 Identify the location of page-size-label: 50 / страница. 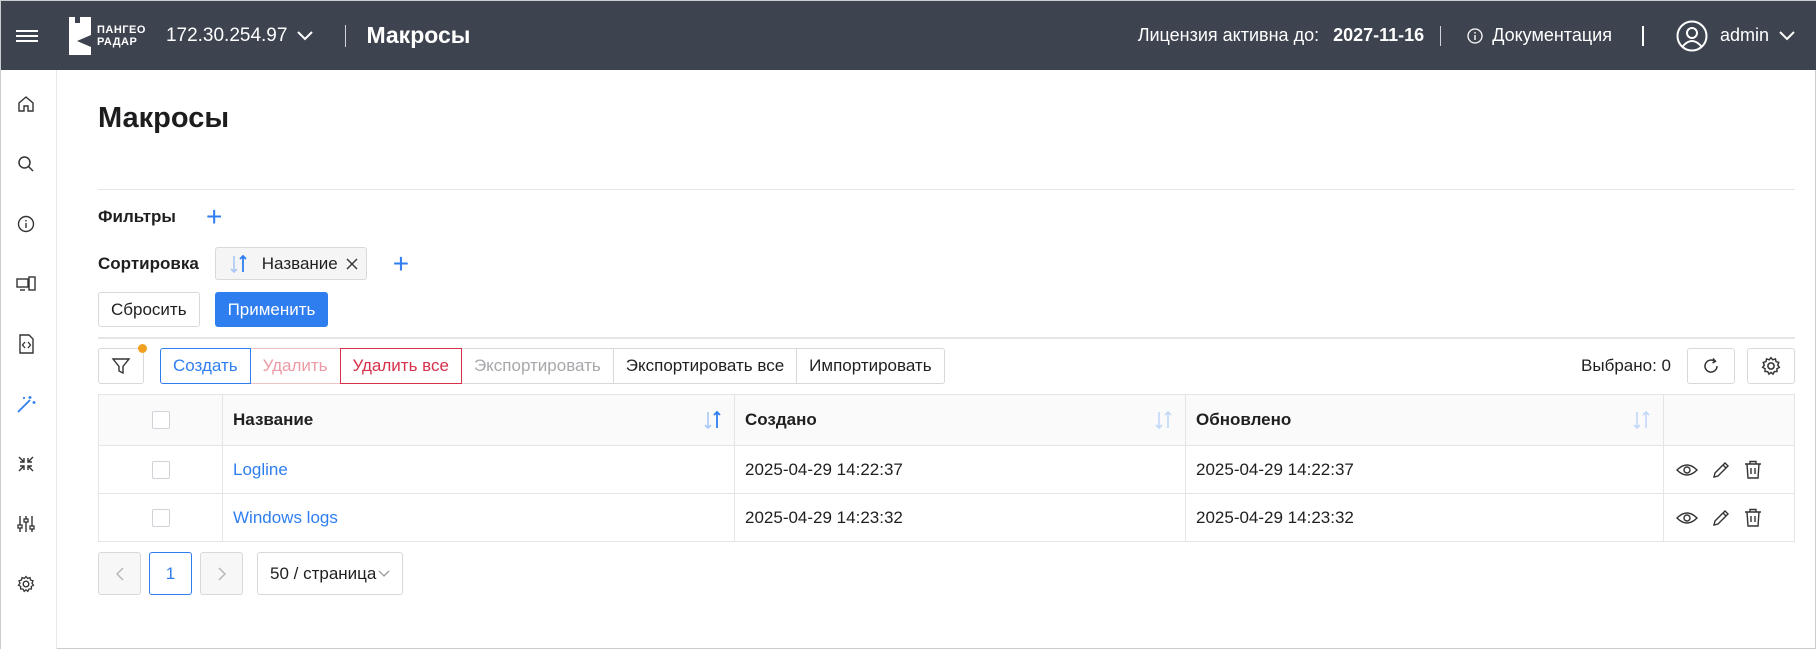
(323, 573).